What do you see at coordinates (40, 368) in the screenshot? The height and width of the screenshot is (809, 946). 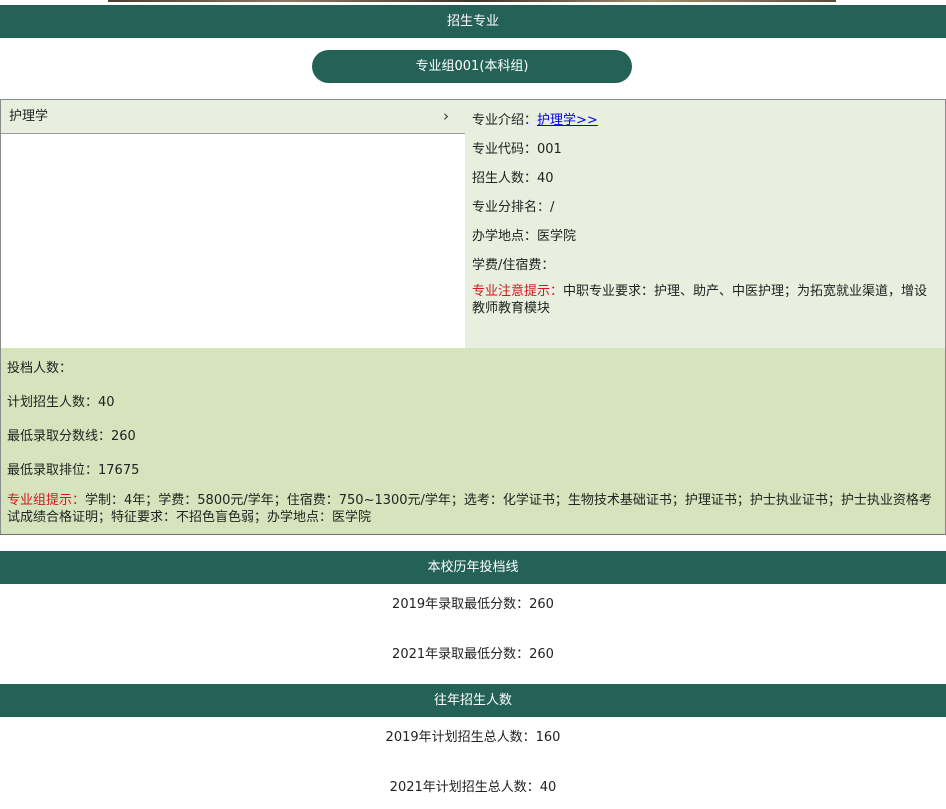 I see `filed-count: 投档人数：` at bounding box center [40, 368].